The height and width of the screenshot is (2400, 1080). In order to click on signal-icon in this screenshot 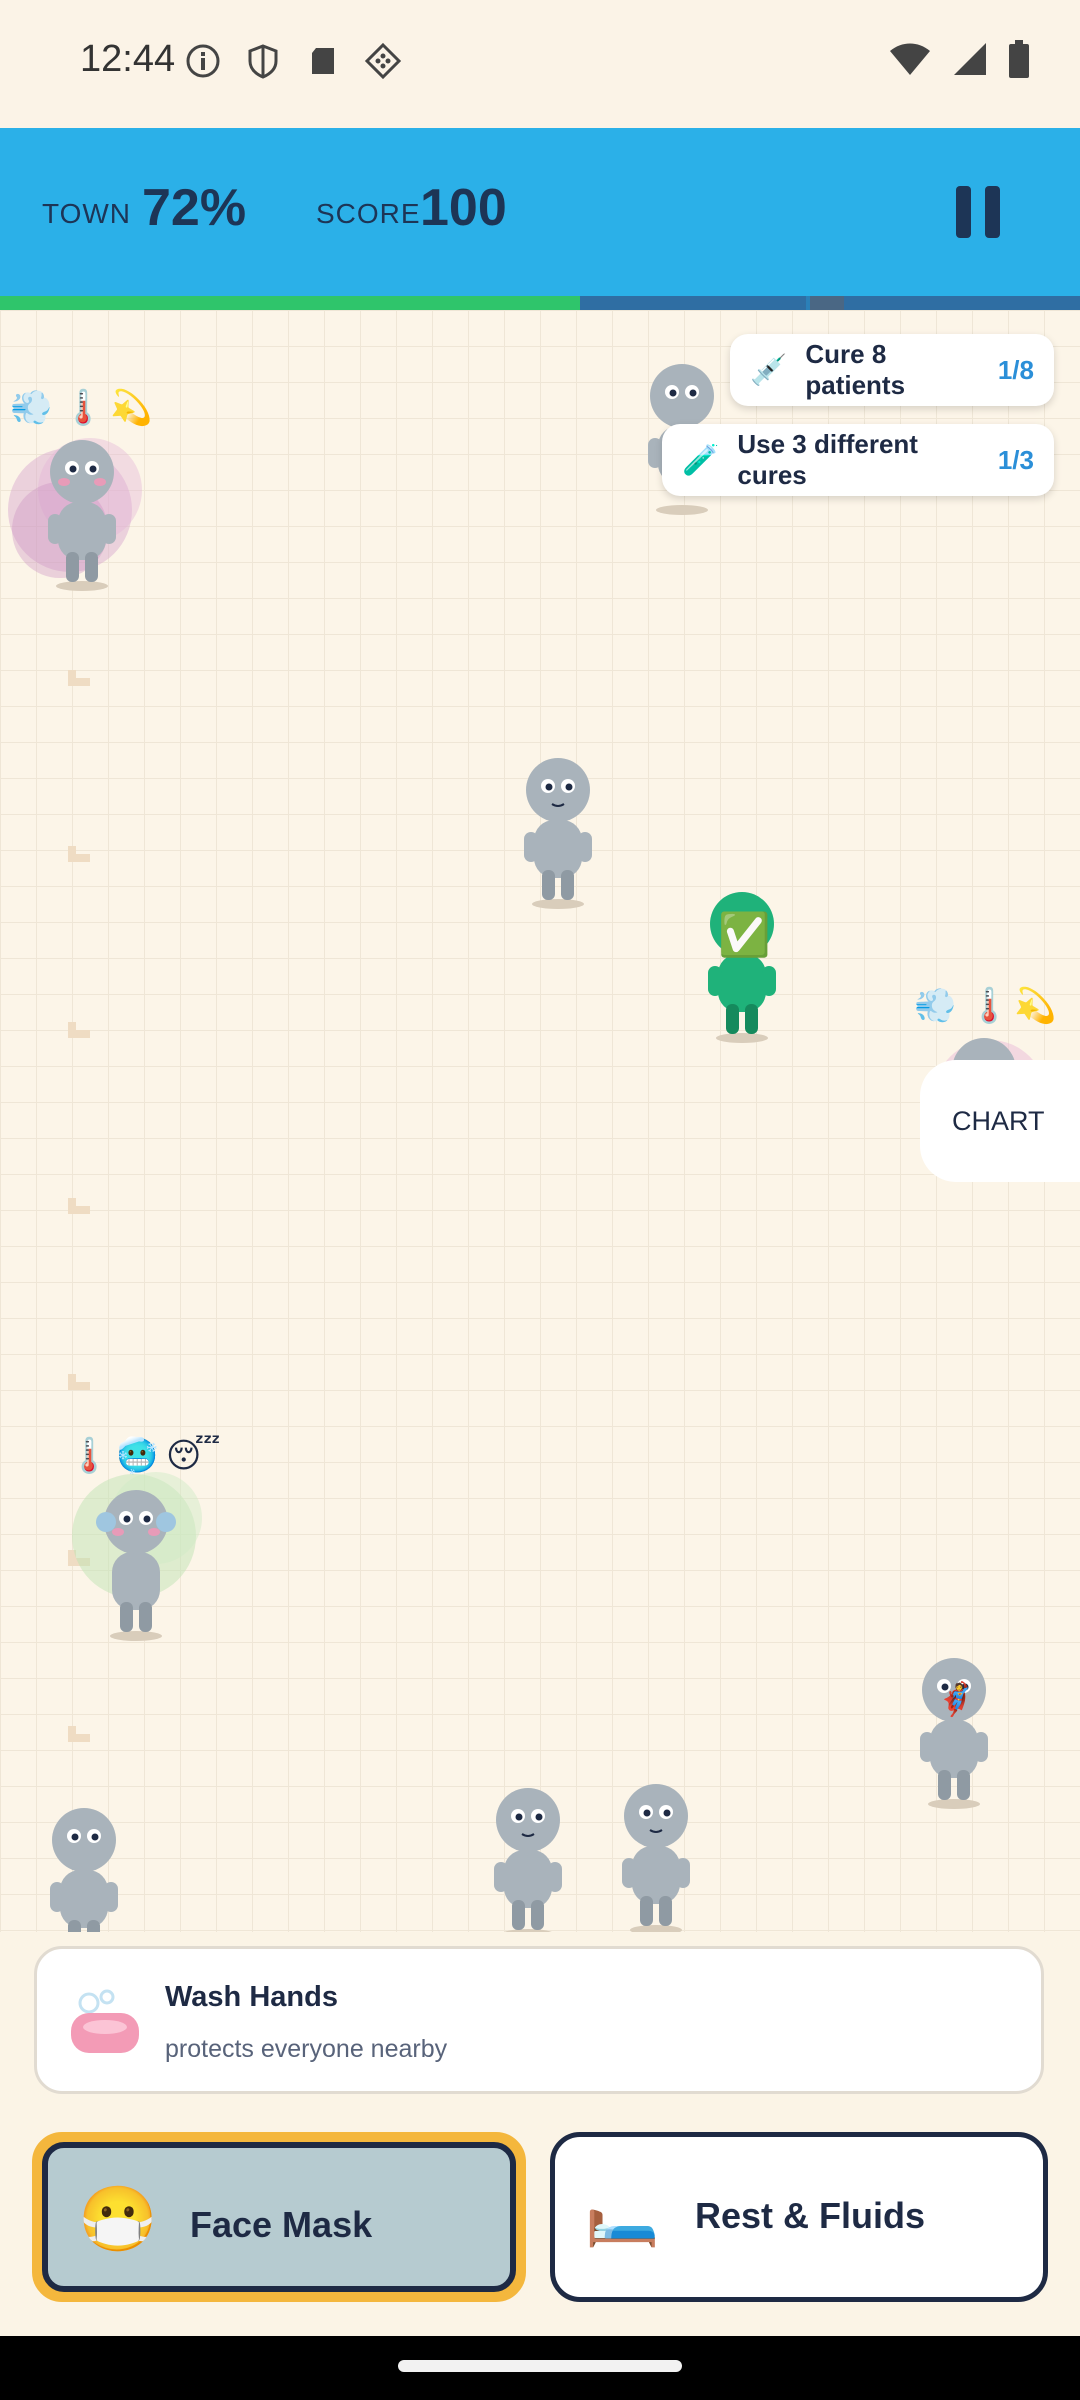, I will do `click(970, 61)`.